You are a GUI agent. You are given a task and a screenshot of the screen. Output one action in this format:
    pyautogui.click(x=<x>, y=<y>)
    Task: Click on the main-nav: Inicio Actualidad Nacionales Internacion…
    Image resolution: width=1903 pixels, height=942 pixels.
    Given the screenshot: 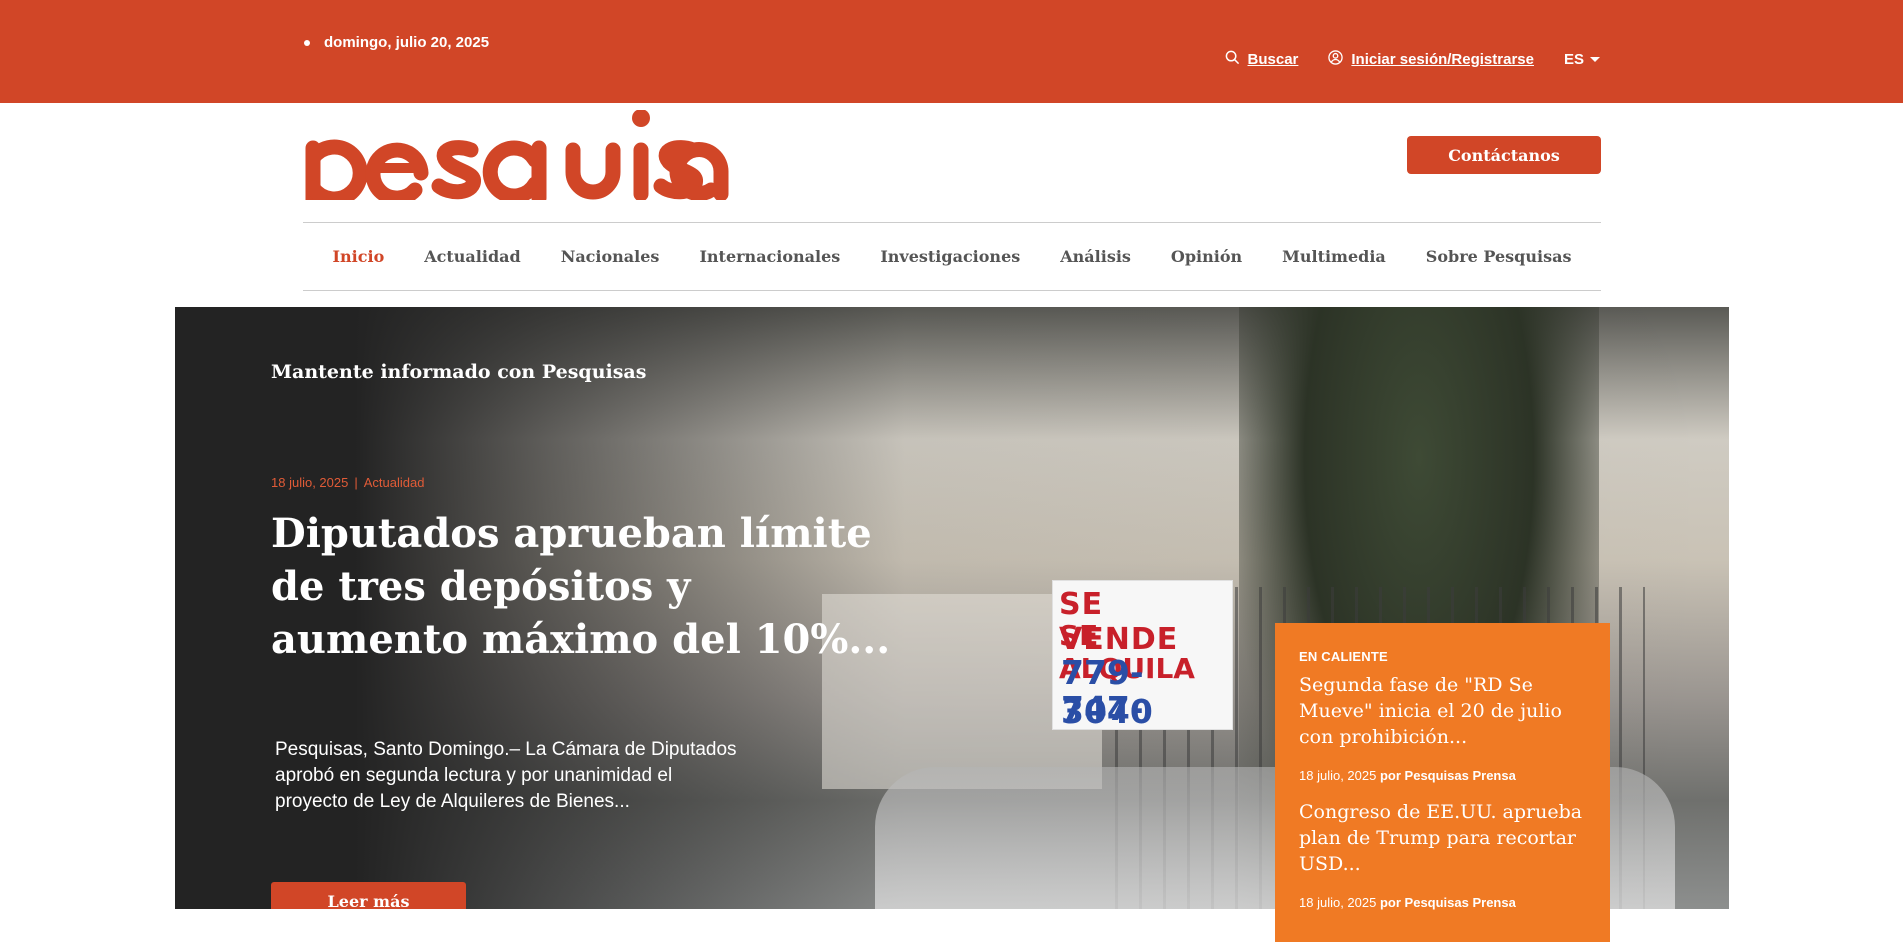 What is the action you would take?
    pyautogui.click(x=952, y=256)
    